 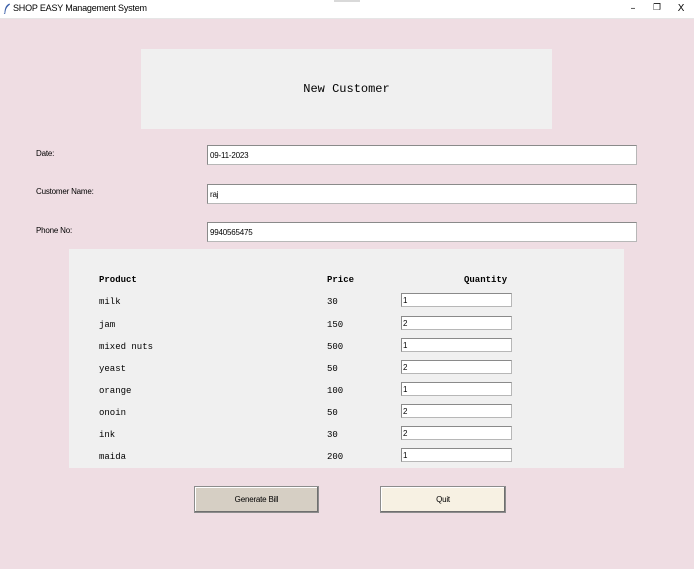 I want to click on quit-button: Quit, so click(x=443, y=499).